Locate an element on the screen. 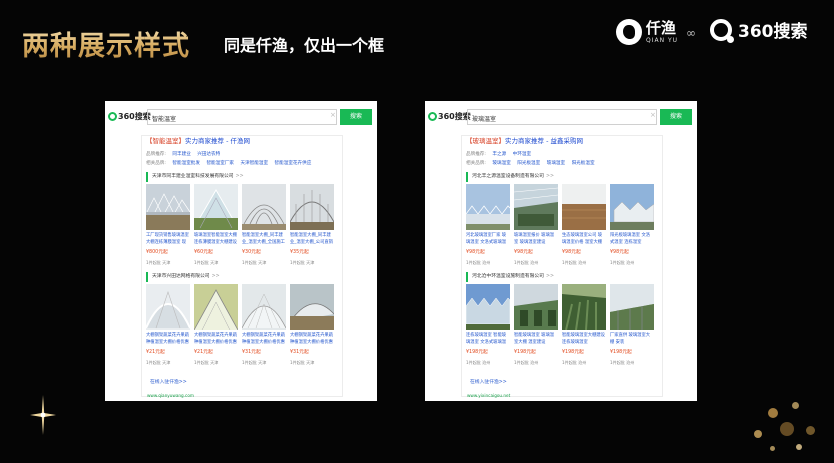  product-name: 连栋玻璃温室 智能玻璃温室 文洛式玻璃温室 is located at coordinates (488, 339).